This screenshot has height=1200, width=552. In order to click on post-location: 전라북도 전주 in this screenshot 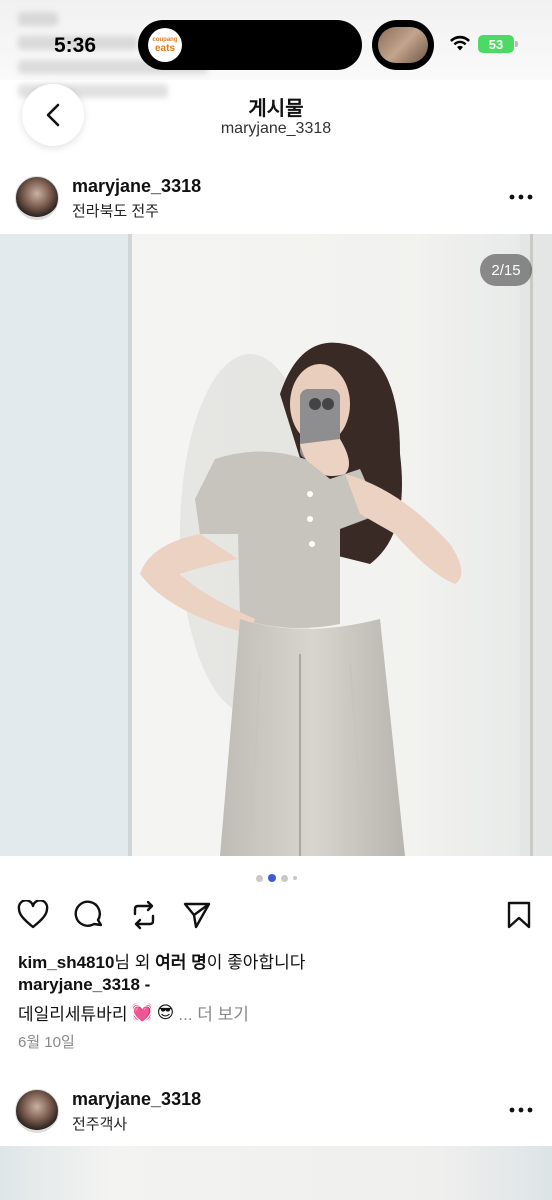, I will do `click(115, 210)`.